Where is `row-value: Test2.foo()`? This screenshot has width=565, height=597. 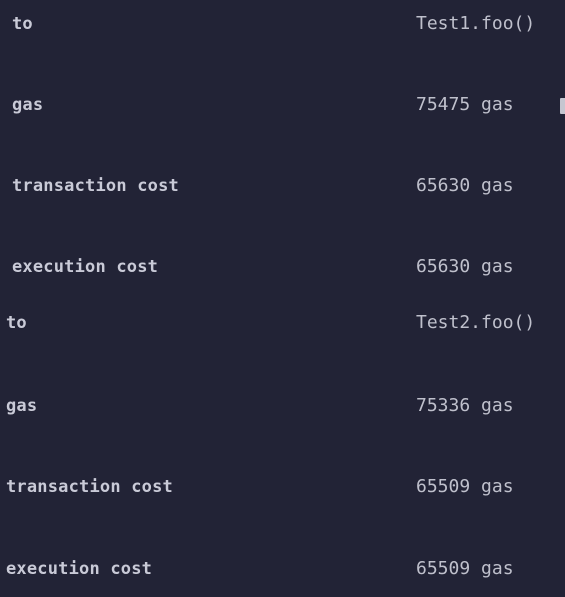 row-value: Test2.foo() is located at coordinates (476, 322).